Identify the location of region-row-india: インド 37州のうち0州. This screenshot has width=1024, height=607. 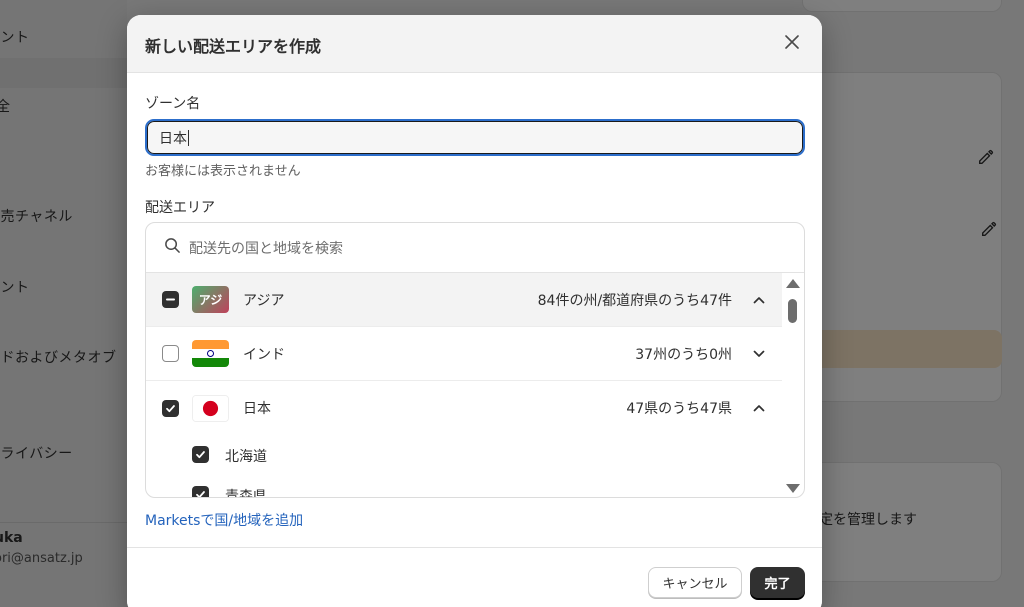
(464, 354).